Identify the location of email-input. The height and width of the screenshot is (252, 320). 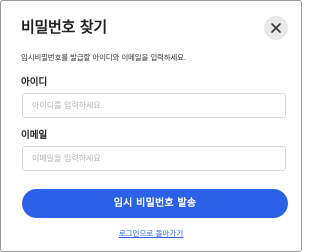
(154, 158).